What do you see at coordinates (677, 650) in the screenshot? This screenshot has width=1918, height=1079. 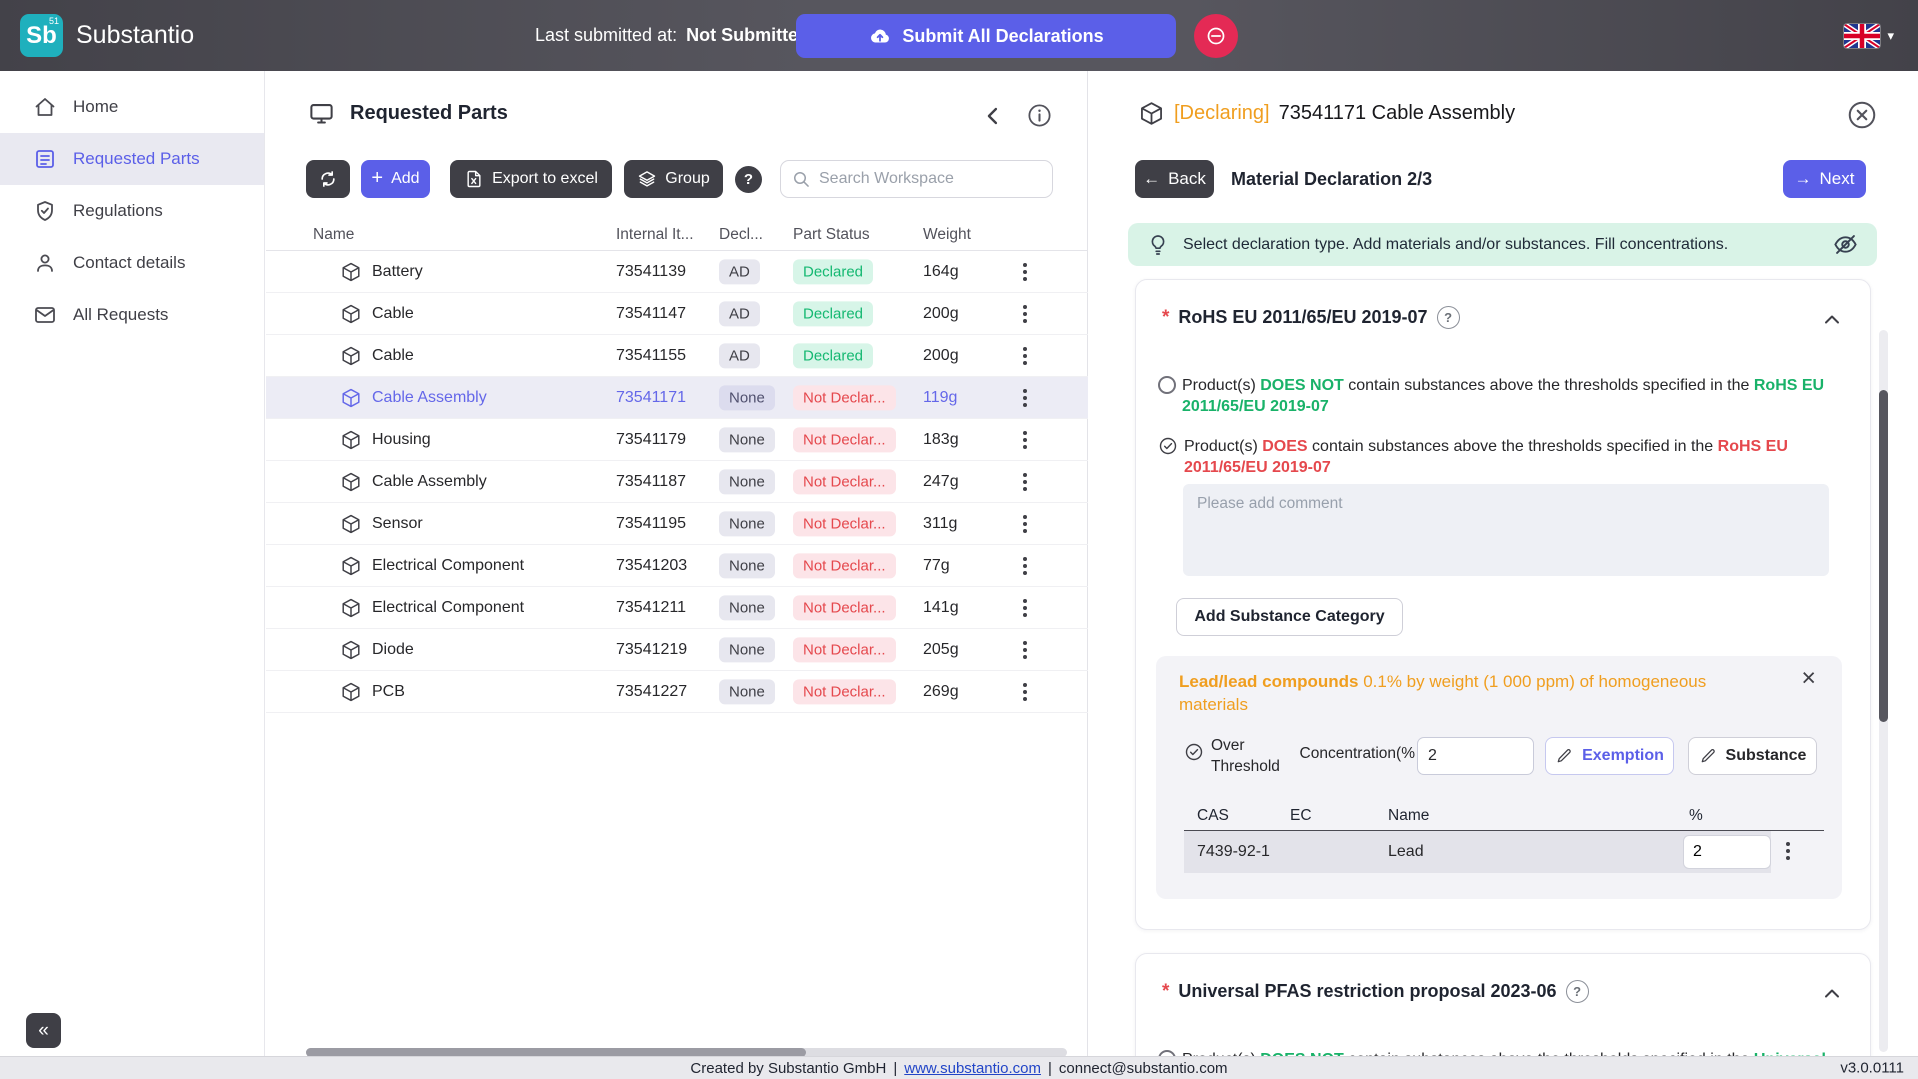 I see `table-row: Diode 73541219 None Not Declar... 205g` at bounding box center [677, 650].